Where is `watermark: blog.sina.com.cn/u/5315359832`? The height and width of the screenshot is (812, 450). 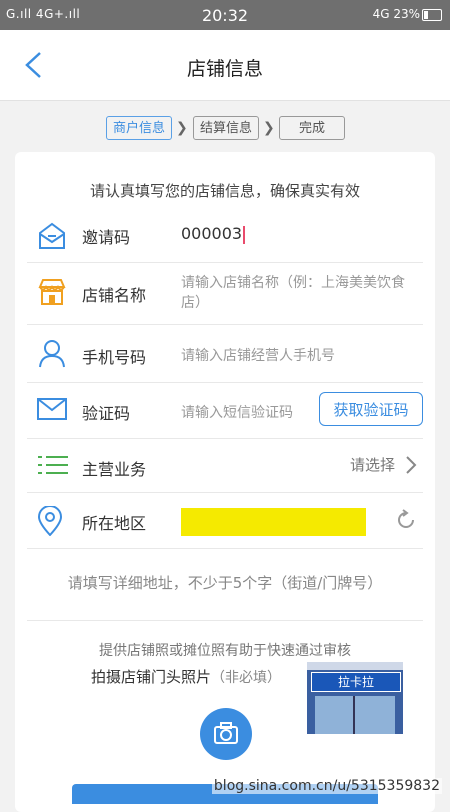
watermark: blog.sina.com.cn/u/5315359832 is located at coordinates (326, 786).